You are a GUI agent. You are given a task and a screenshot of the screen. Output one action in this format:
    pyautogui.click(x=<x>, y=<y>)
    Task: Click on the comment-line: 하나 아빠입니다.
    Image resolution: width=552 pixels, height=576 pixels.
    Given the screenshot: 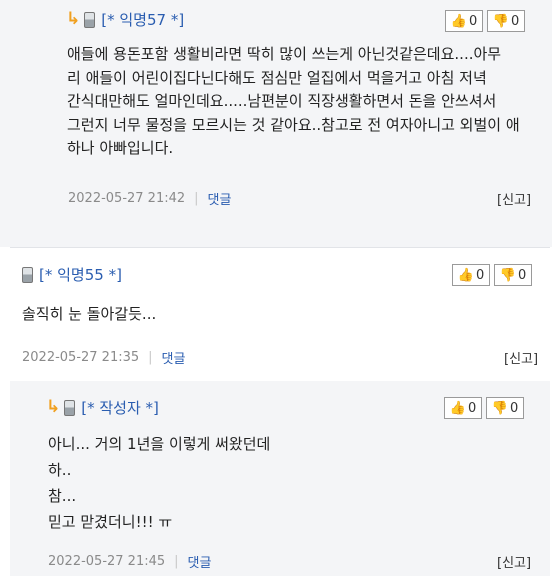 What is the action you would take?
    pyautogui.click(x=120, y=148)
    